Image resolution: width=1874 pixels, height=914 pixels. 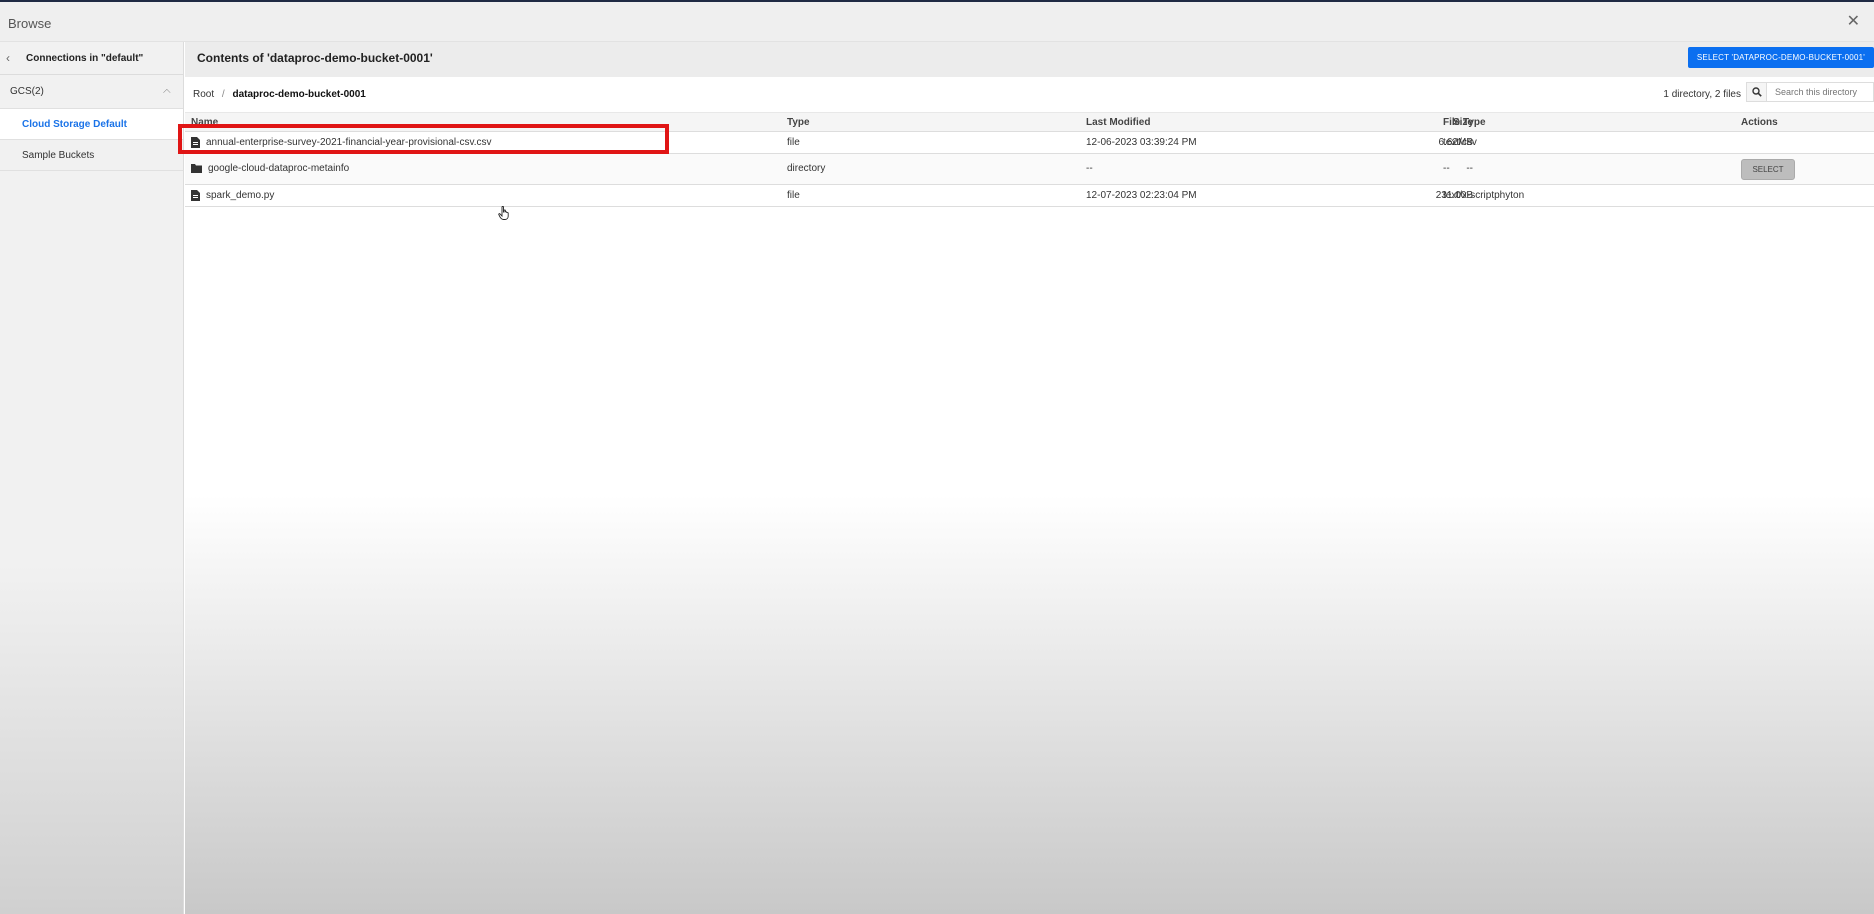 I want to click on row-size: --, so click(x=1469, y=168).